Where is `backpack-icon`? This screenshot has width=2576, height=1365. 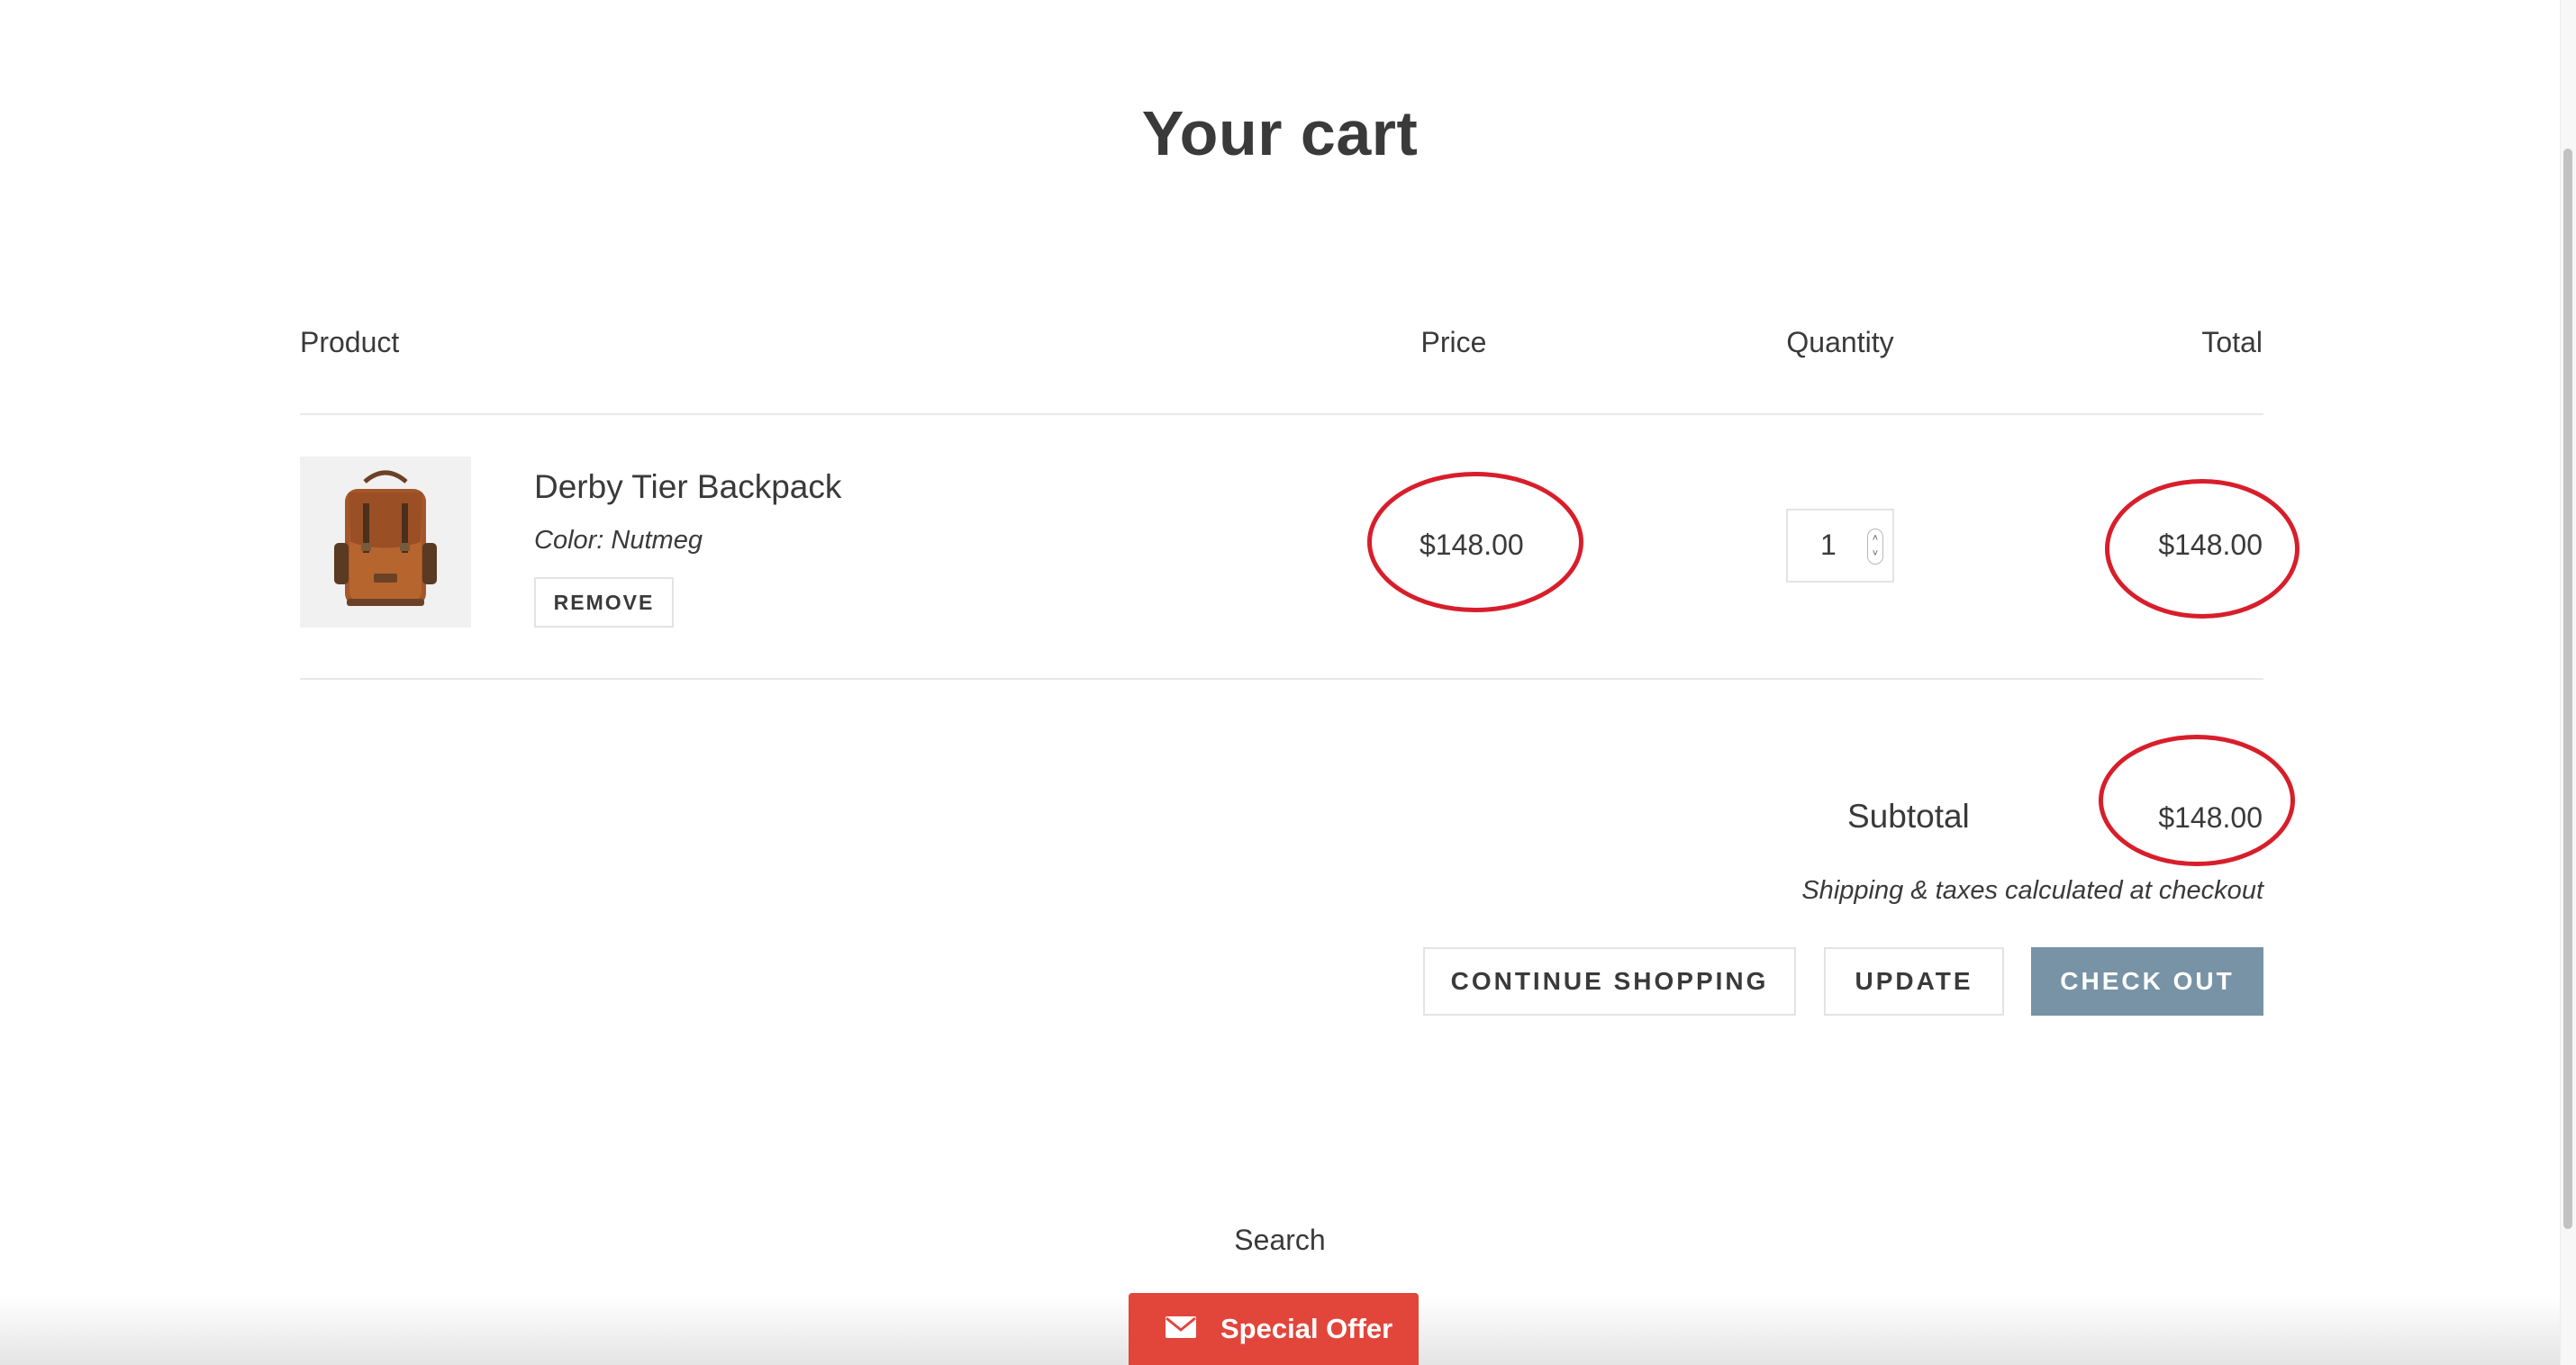 backpack-icon is located at coordinates (385, 538).